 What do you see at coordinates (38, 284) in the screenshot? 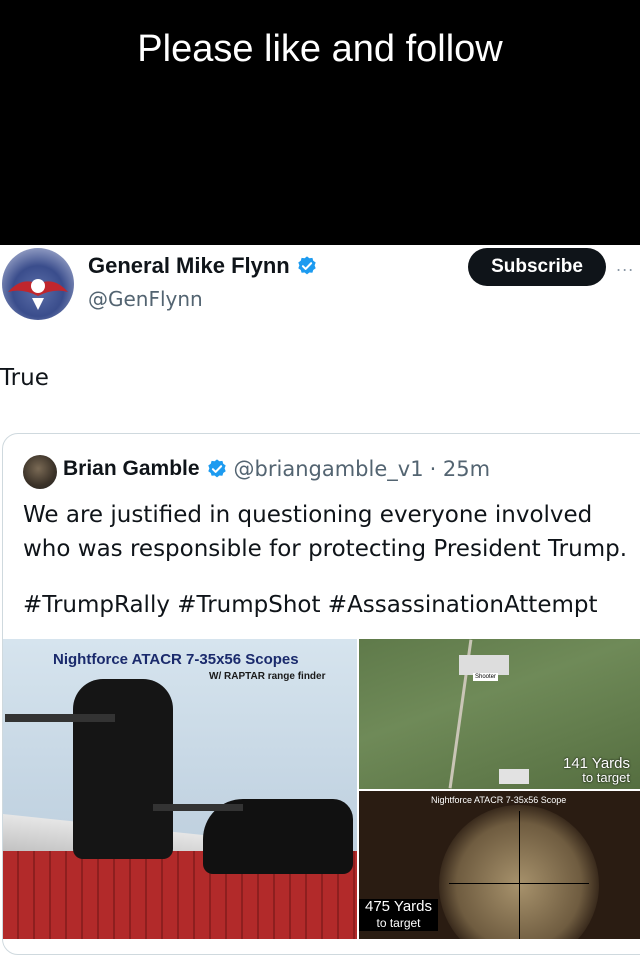
I see `author-avatar` at bounding box center [38, 284].